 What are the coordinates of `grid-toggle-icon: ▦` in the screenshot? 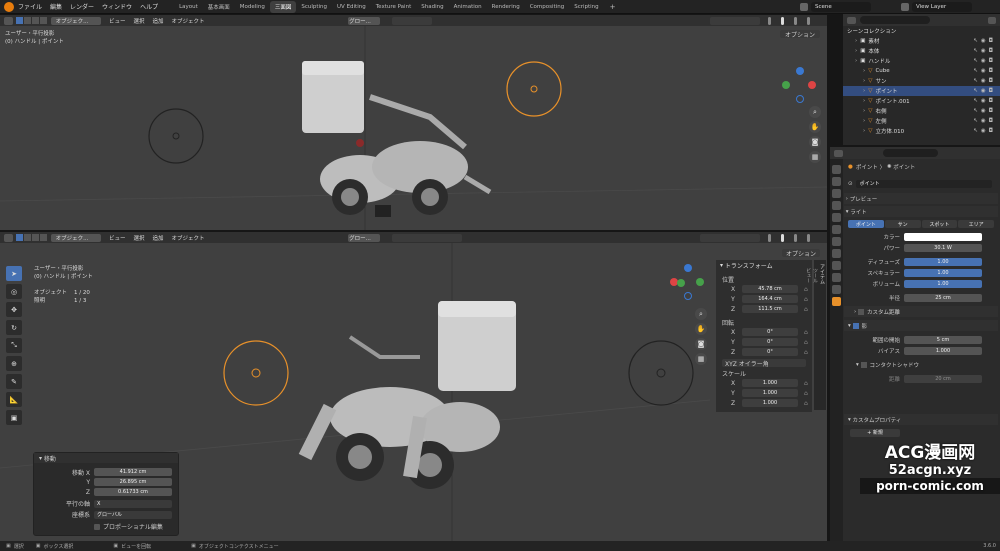 It's located at (701, 359).